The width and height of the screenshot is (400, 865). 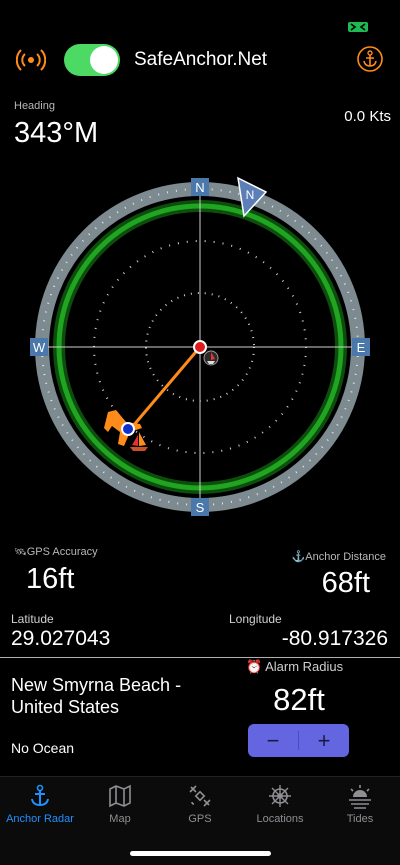 I want to click on sailboat-icon, so click(x=139, y=441).